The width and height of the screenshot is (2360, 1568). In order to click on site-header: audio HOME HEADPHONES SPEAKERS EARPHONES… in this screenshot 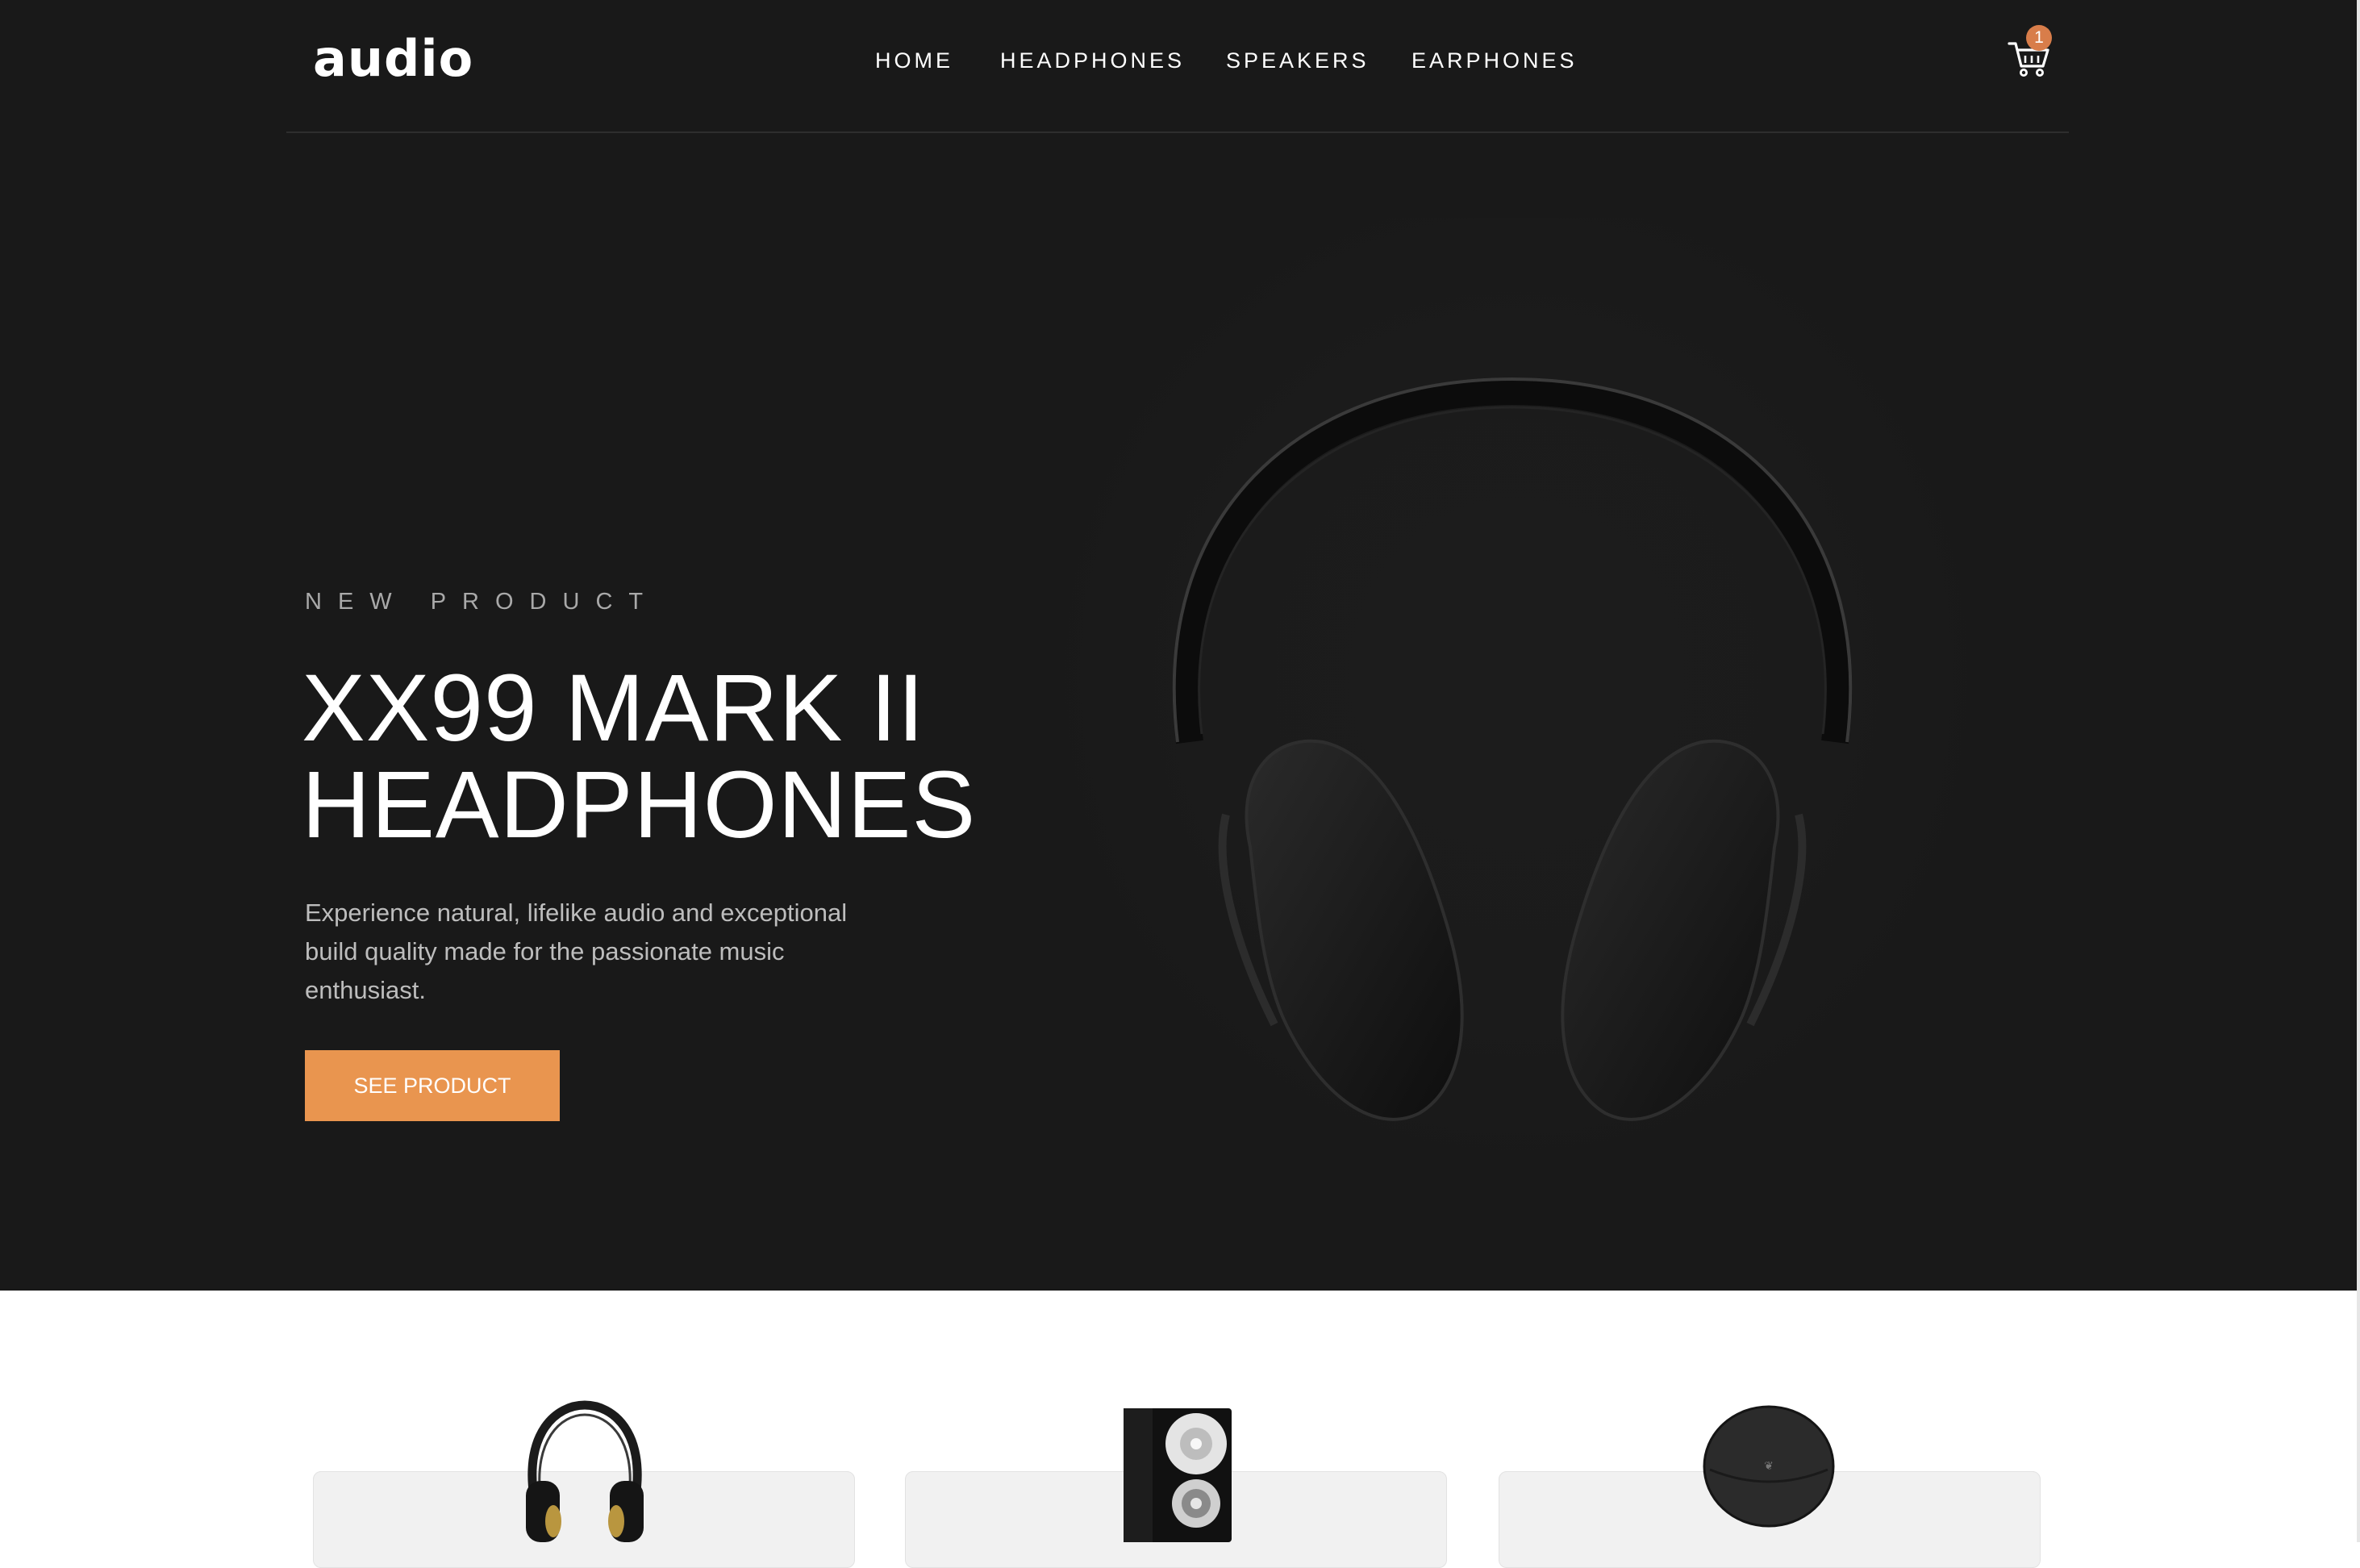, I will do `click(1177, 67)`.